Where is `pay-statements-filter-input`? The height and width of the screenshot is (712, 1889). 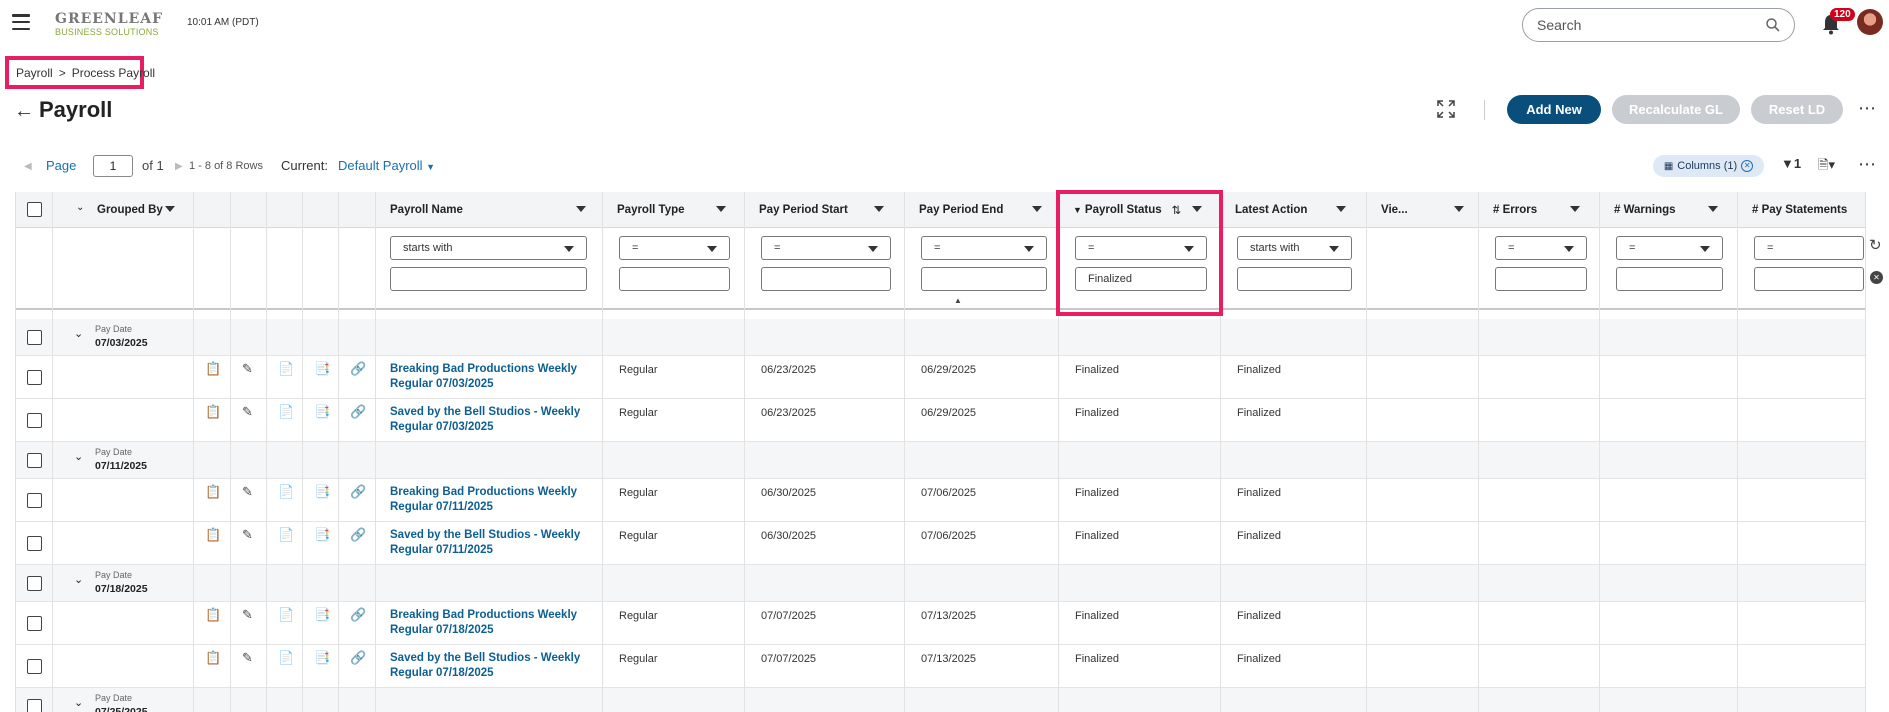
pay-statements-filter-input is located at coordinates (1809, 279).